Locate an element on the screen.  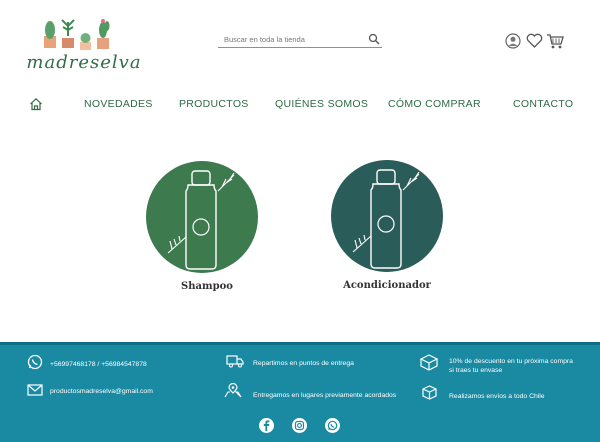
recycle-box-icon is located at coordinates (429, 362).